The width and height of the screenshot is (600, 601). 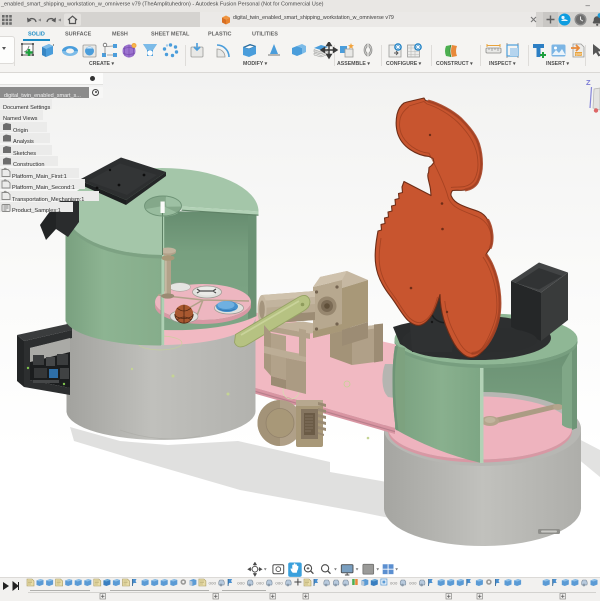 I want to click on svg-text: SVG, so click(x=580, y=54).